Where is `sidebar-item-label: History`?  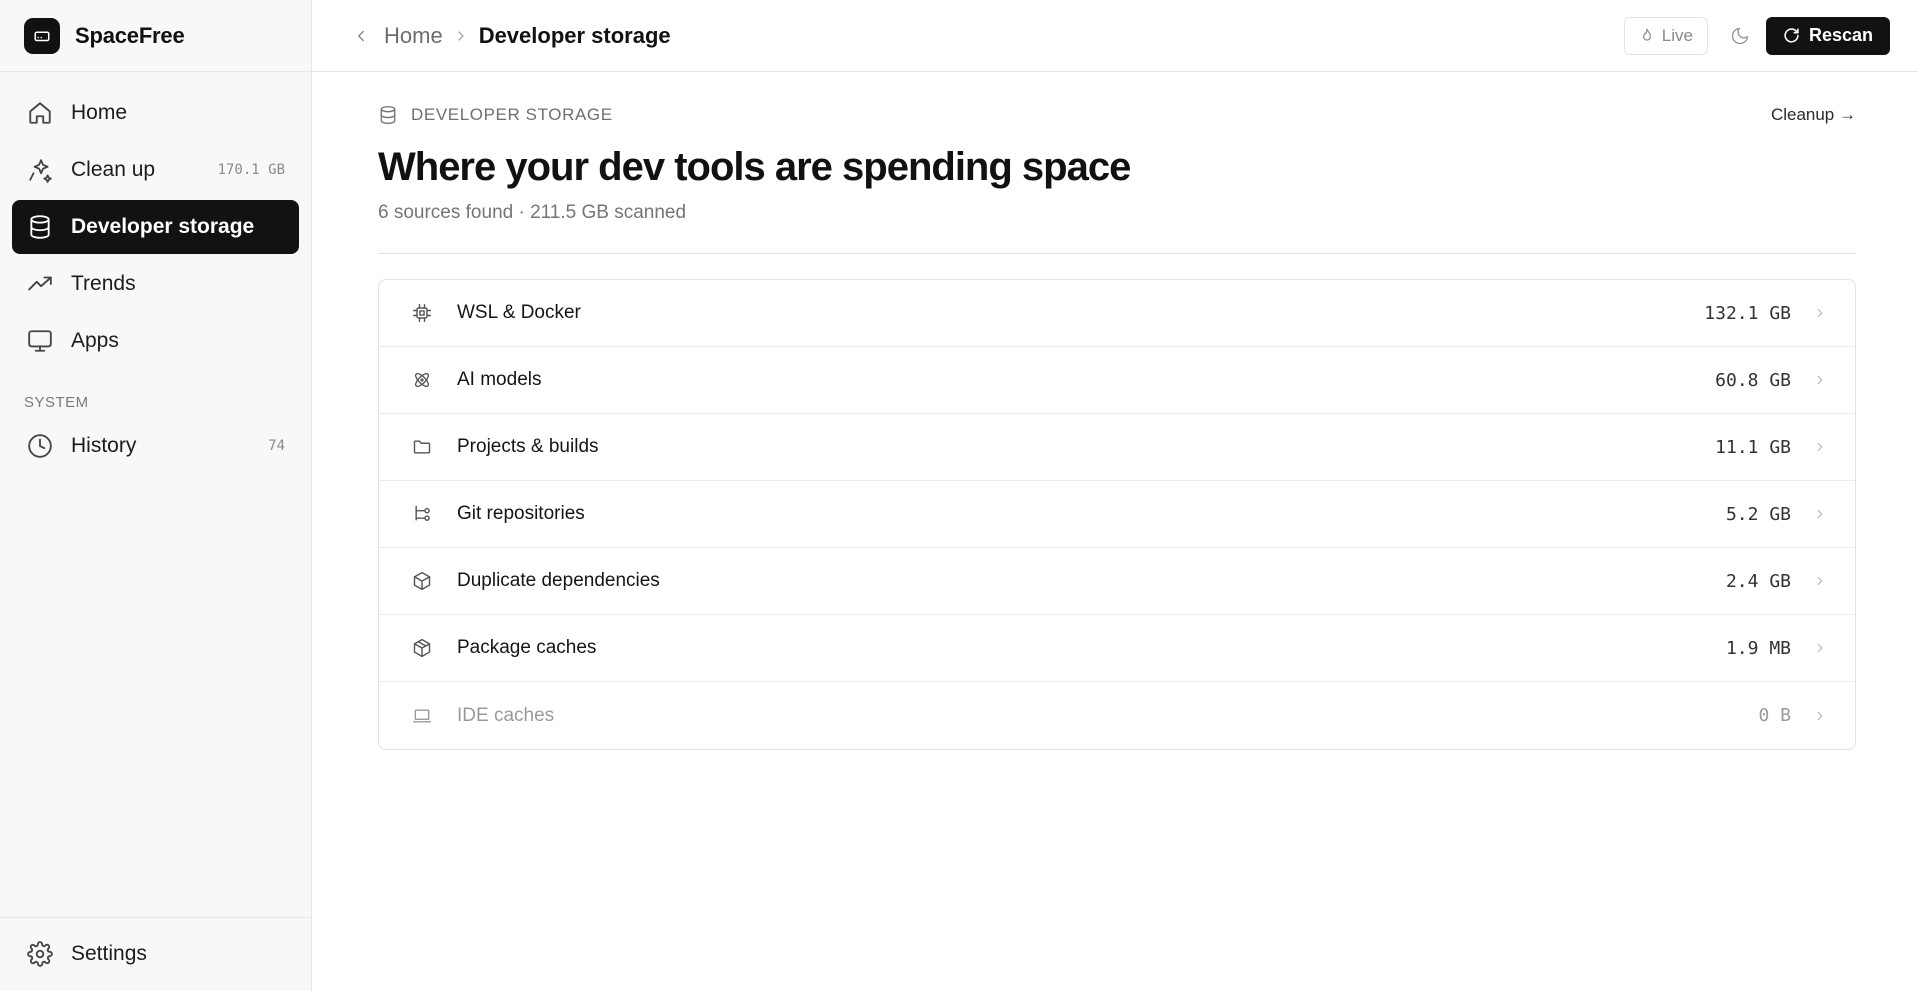 sidebar-item-label: History is located at coordinates (104, 445).